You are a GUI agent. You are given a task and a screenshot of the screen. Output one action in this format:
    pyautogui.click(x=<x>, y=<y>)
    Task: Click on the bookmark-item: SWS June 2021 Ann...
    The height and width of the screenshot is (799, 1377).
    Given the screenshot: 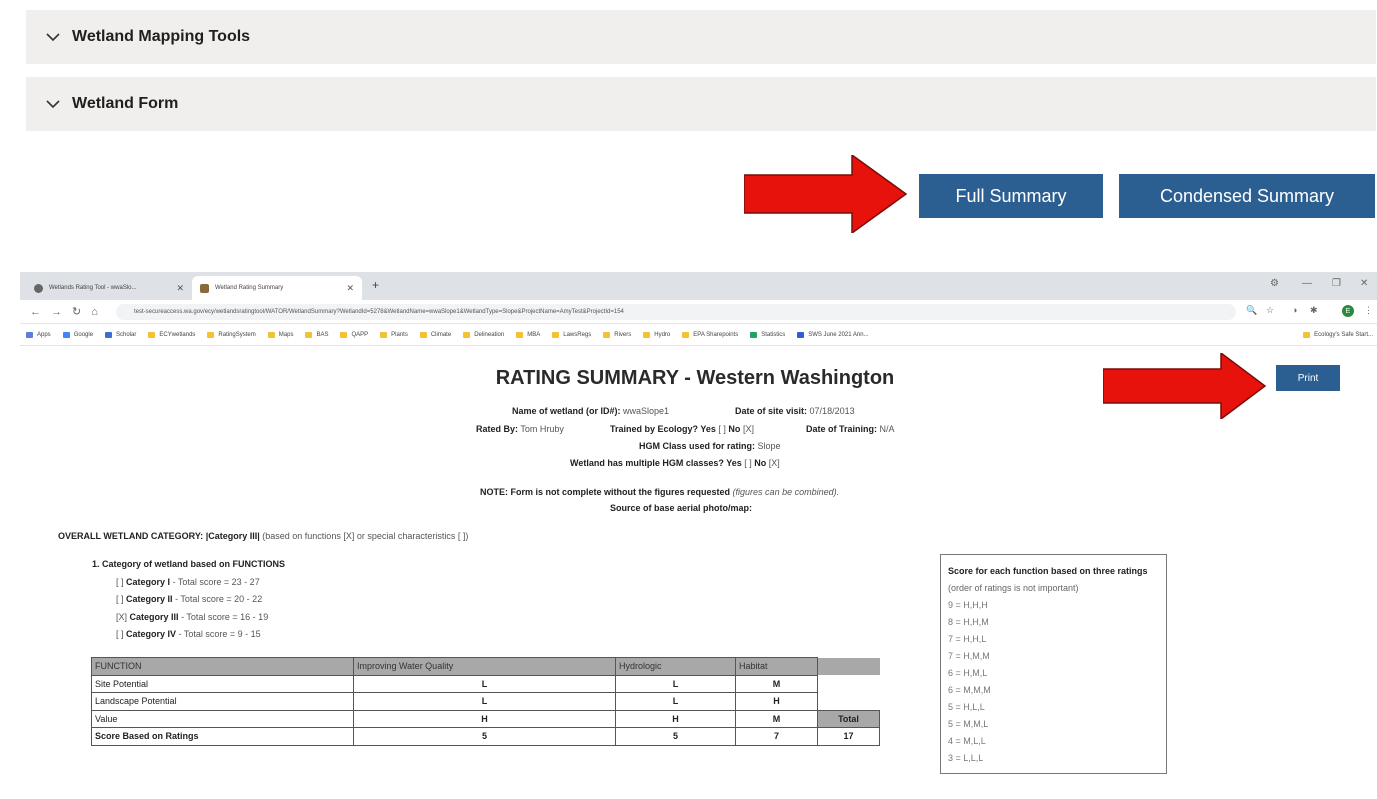 What is the action you would take?
    pyautogui.click(x=833, y=334)
    